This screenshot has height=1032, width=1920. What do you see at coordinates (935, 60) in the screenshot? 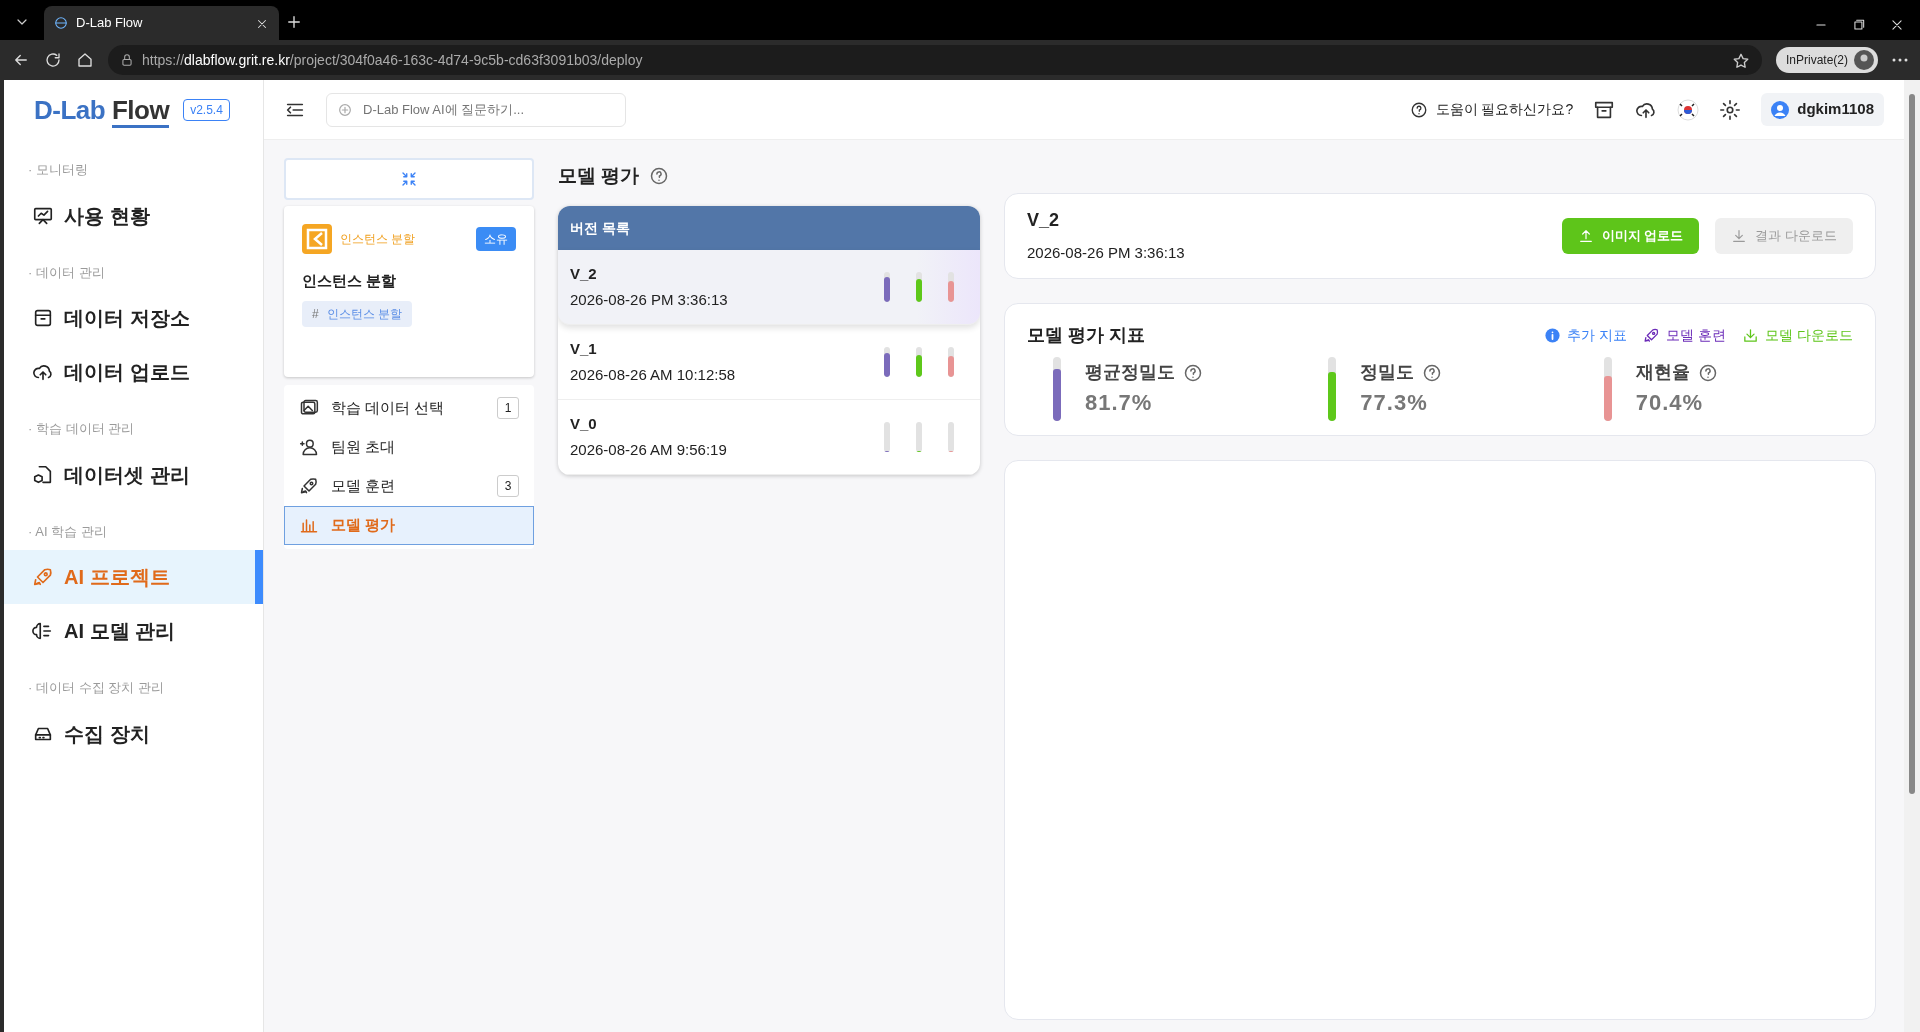
I see `address-bar: https://dlabflow.grit.re.kr/project/304f0a46-163c-4d74-9c5b-cd63f3091b03/deploy` at bounding box center [935, 60].